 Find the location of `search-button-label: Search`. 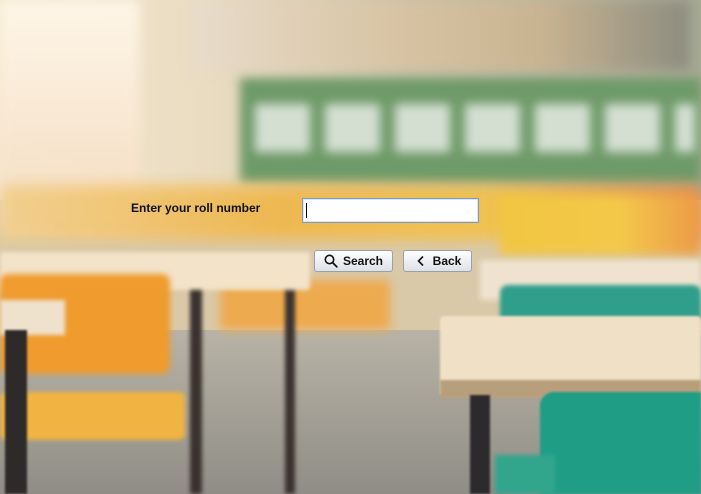

search-button-label: Search is located at coordinates (363, 261).